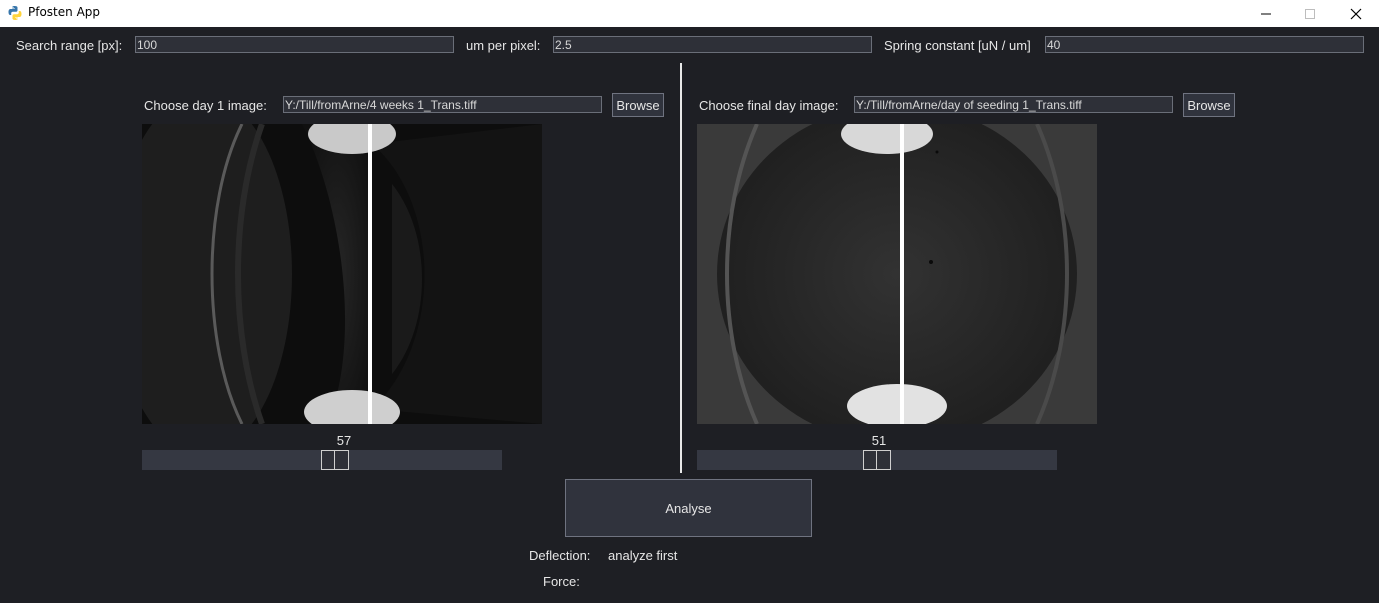 This screenshot has width=1379, height=603. Describe the element at coordinates (561, 581) in the screenshot. I see `force-label: Force:` at that location.